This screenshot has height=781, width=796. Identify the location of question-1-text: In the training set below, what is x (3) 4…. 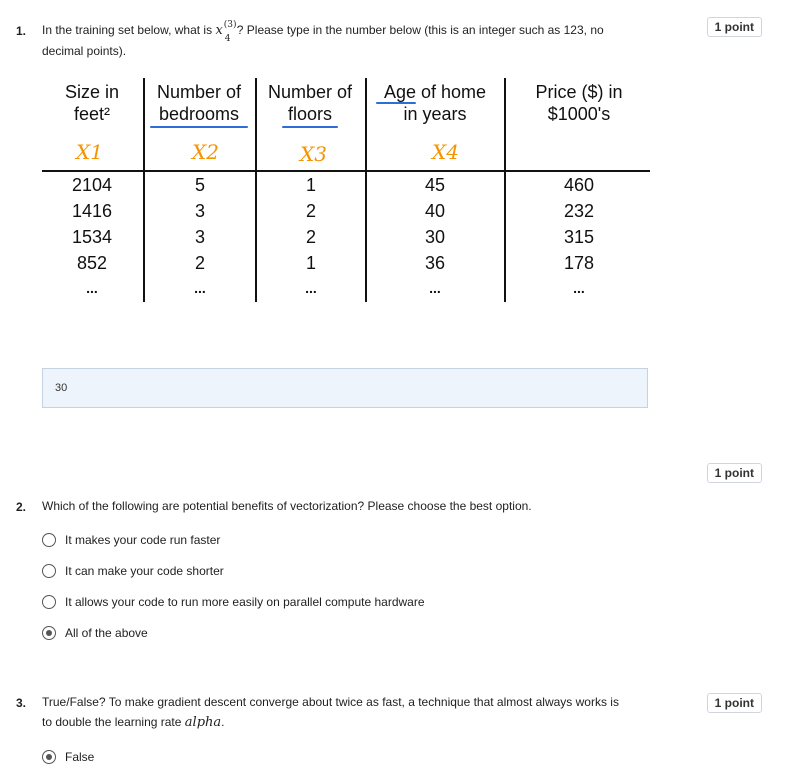
(352, 40).